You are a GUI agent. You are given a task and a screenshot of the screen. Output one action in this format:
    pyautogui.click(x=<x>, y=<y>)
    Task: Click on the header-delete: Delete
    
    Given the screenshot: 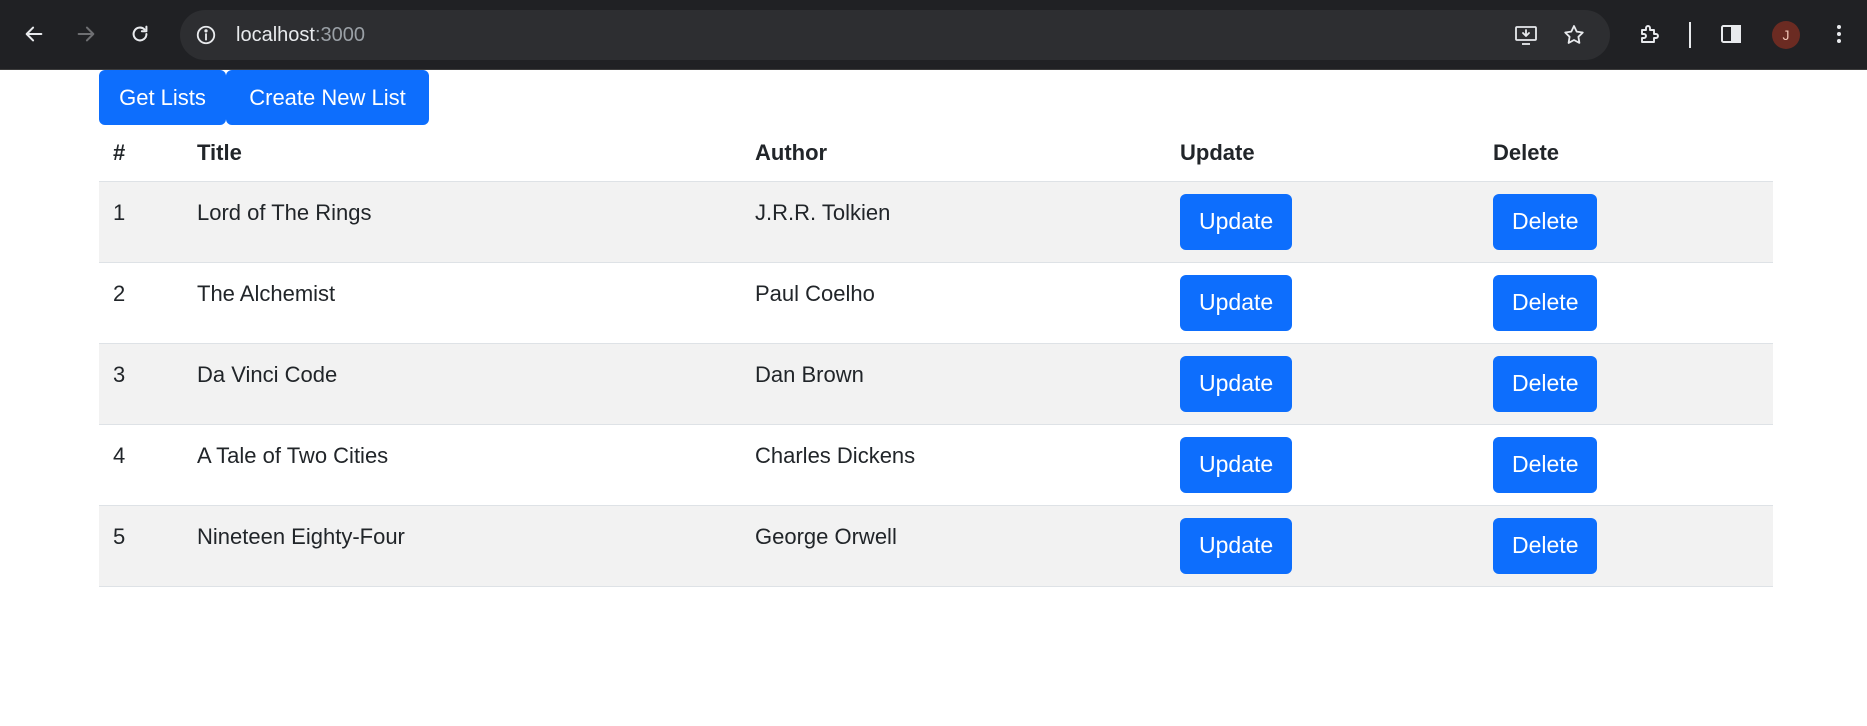 What is the action you would take?
    pyautogui.click(x=1626, y=153)
    